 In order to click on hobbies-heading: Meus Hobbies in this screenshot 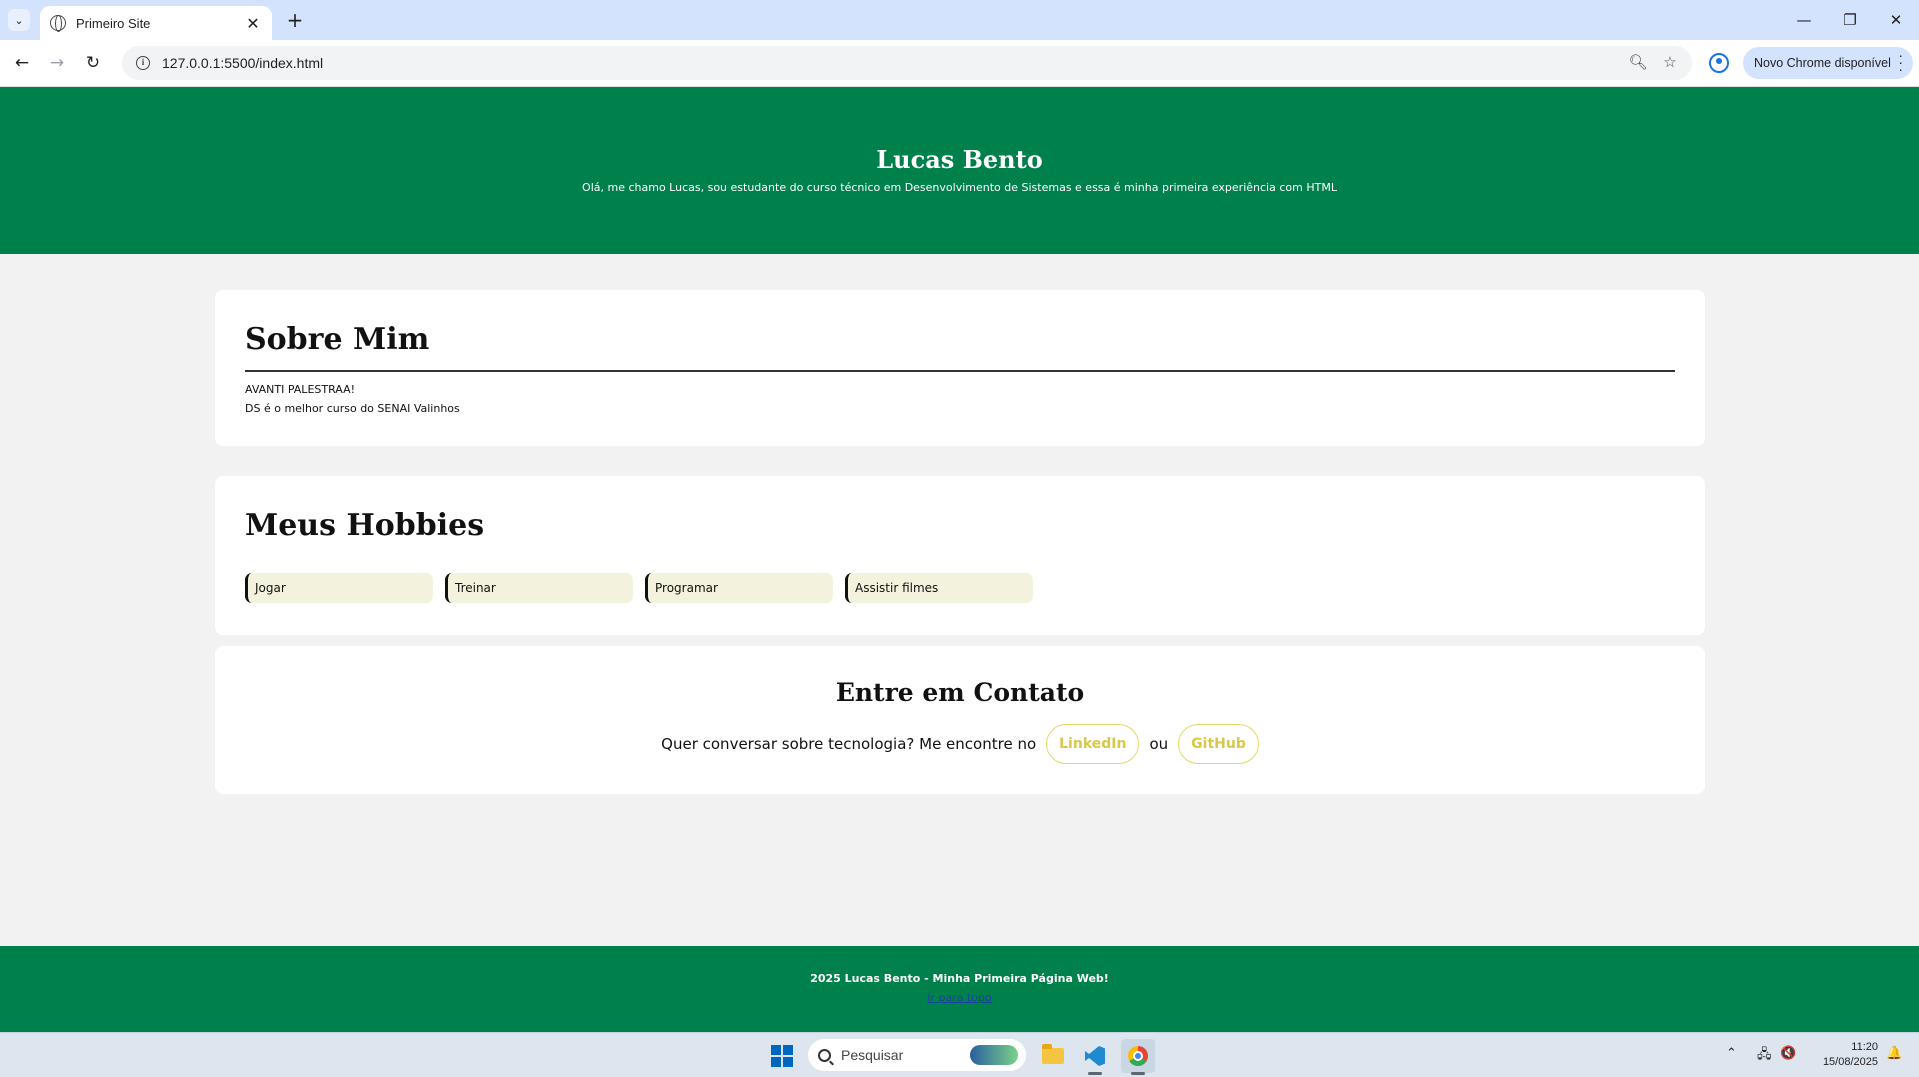, I will do `click(365, 525)`.